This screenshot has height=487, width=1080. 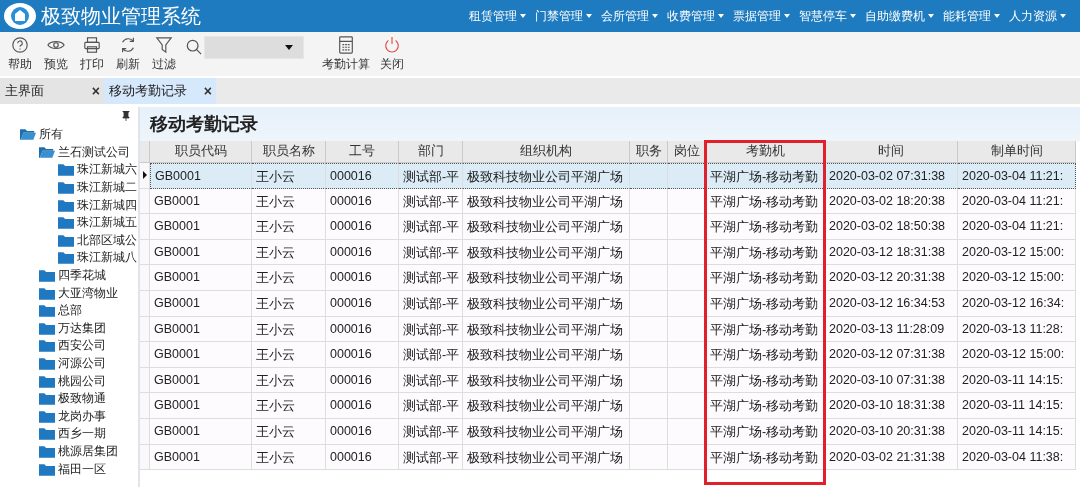 What do you see at coordinates (70, 311) in the screenshot?
I see `tree-item: 总部` at bounding box center [70, 311].